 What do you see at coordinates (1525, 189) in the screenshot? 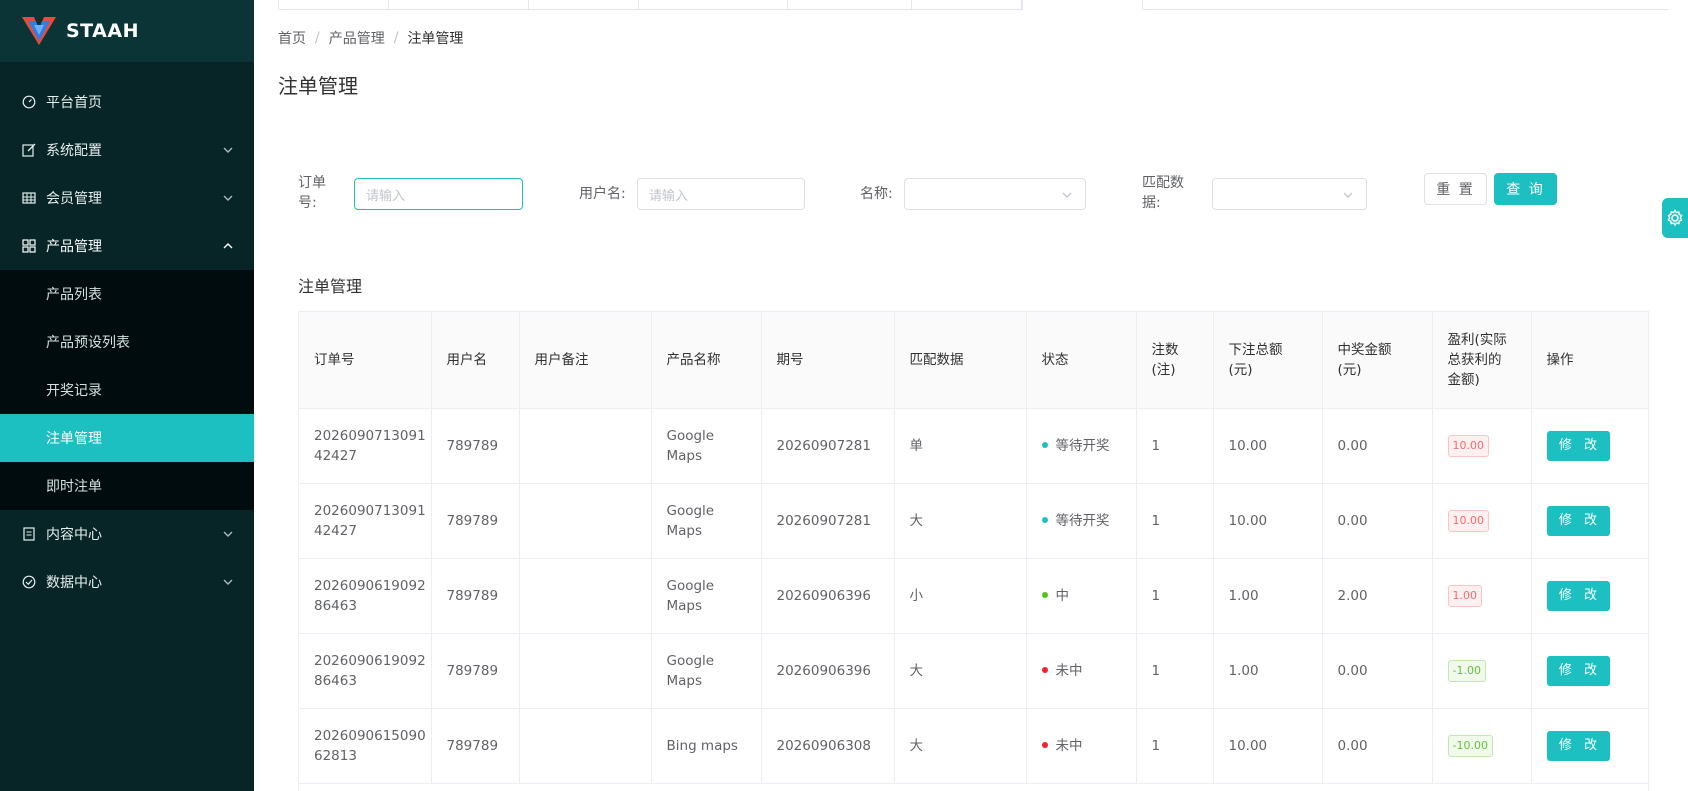
I see `query-button: 查 询` at bounding box center [1525, 189].